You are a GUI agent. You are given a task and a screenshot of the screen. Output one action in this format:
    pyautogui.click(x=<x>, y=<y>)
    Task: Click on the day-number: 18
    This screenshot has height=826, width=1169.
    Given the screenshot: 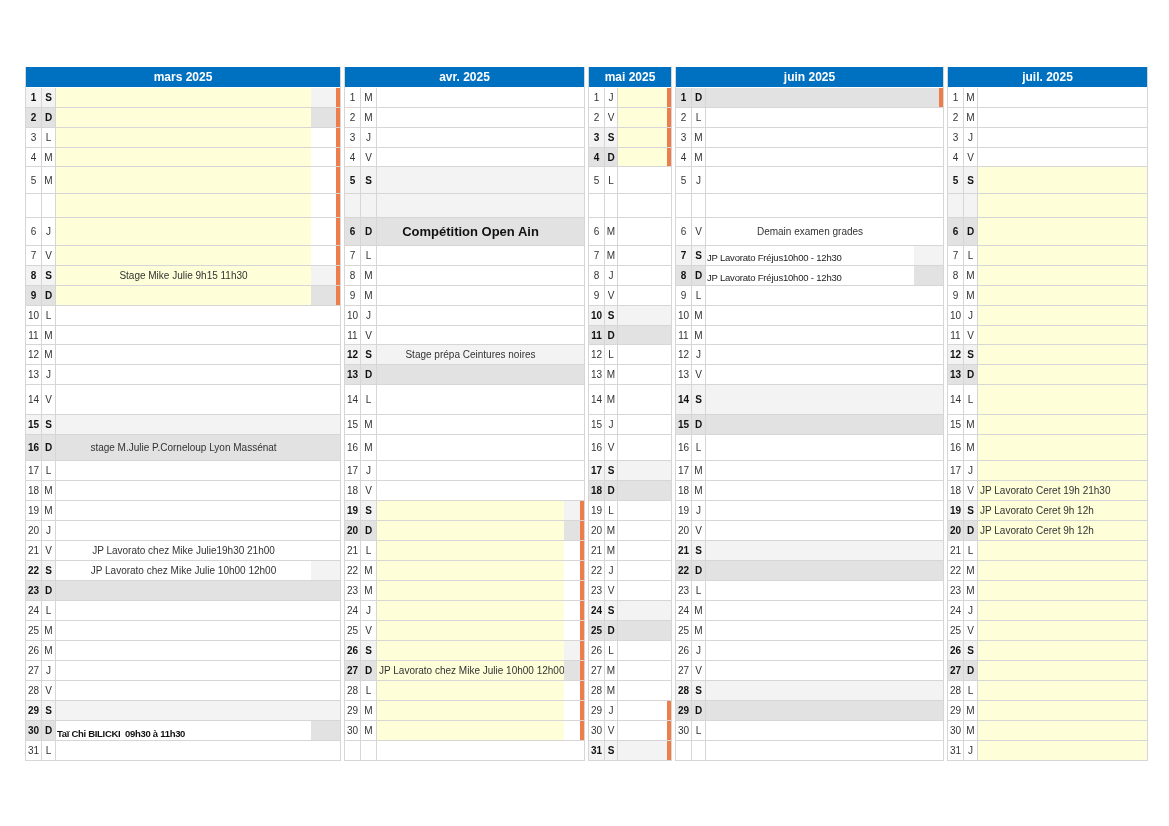 What is the action you would take?
    pyautogui.click(x=684, y=491)
    